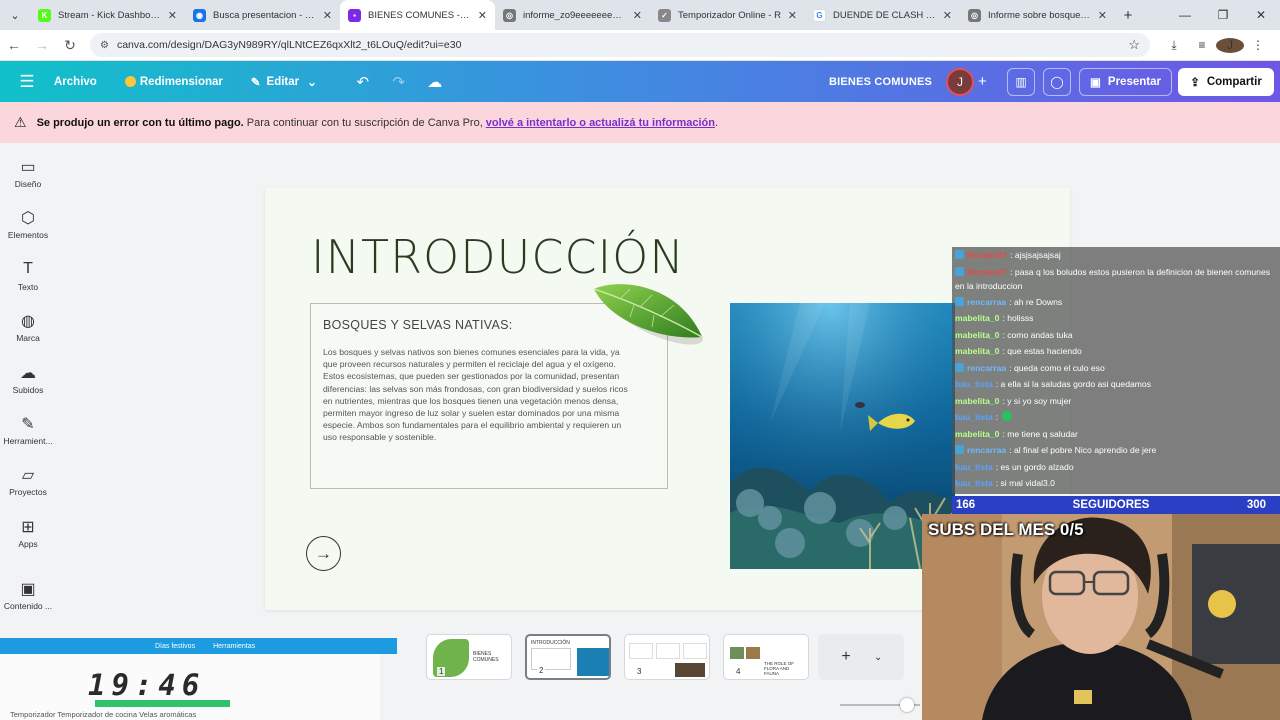  I want to click on collaborator-avatar: J, so click(960, 82).